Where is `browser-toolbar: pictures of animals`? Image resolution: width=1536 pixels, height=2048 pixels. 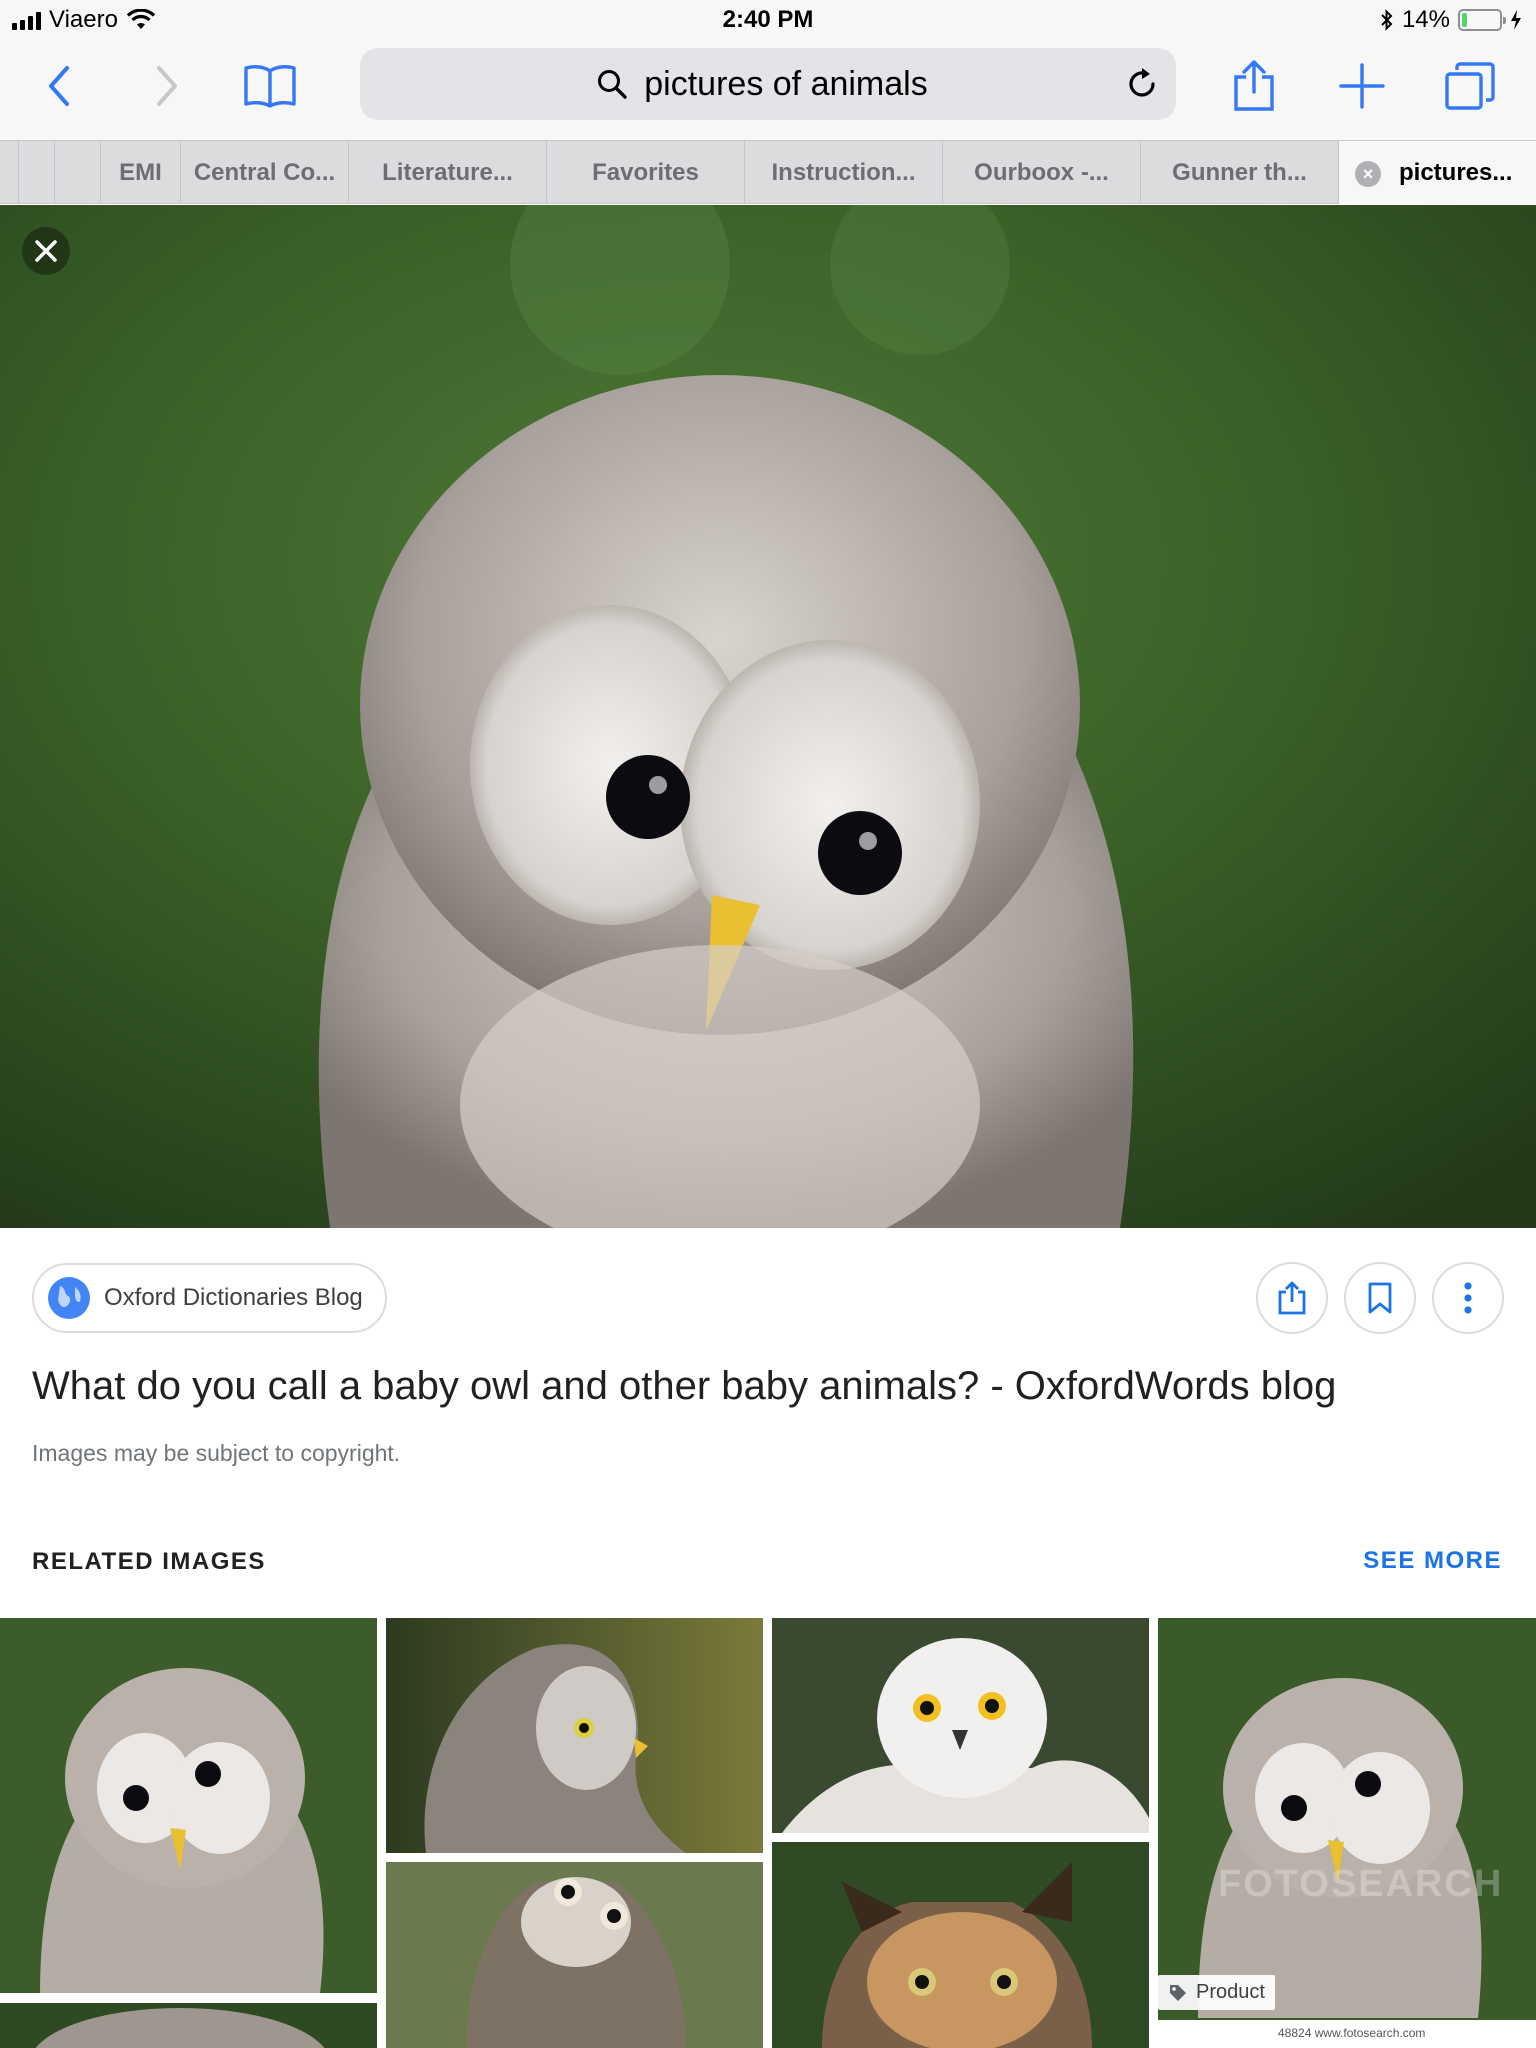
browser-toolbar: pictures of animals is located at coordinates (768, 90).